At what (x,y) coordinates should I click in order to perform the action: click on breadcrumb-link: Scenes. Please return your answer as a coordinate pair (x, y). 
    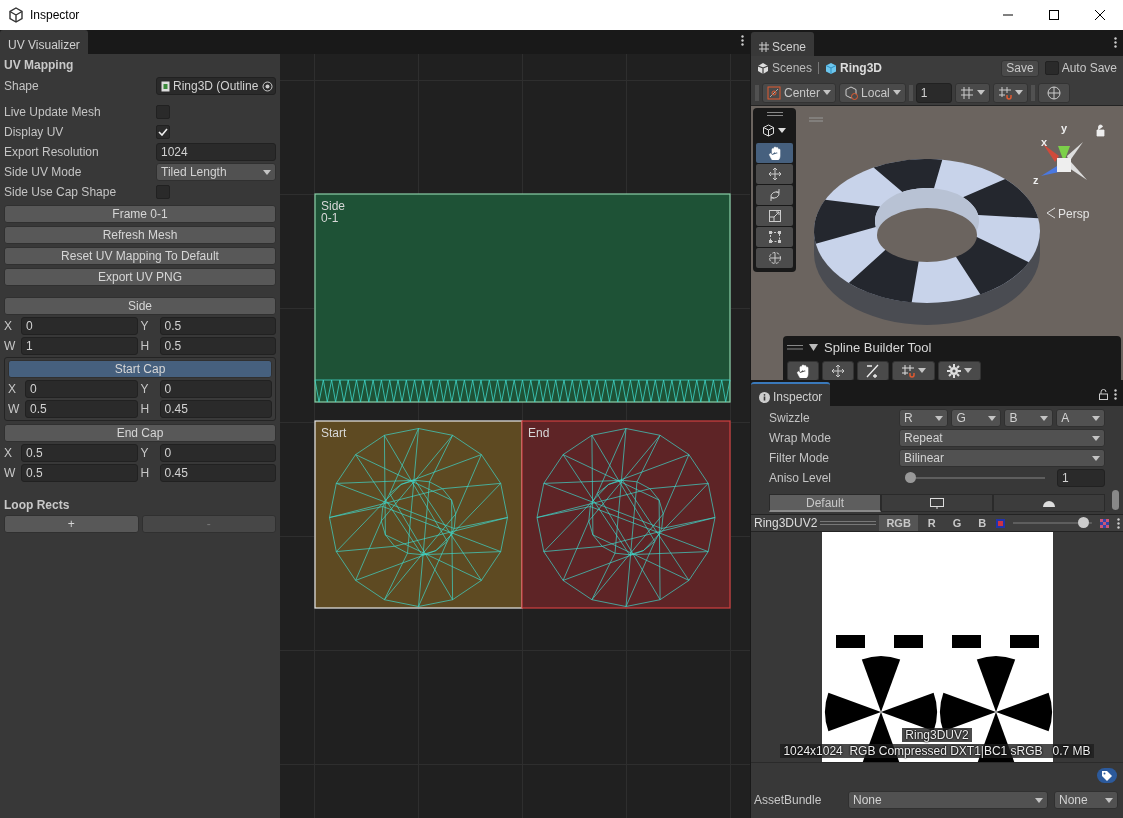
    Looking at the image, I should click on (792, 68).